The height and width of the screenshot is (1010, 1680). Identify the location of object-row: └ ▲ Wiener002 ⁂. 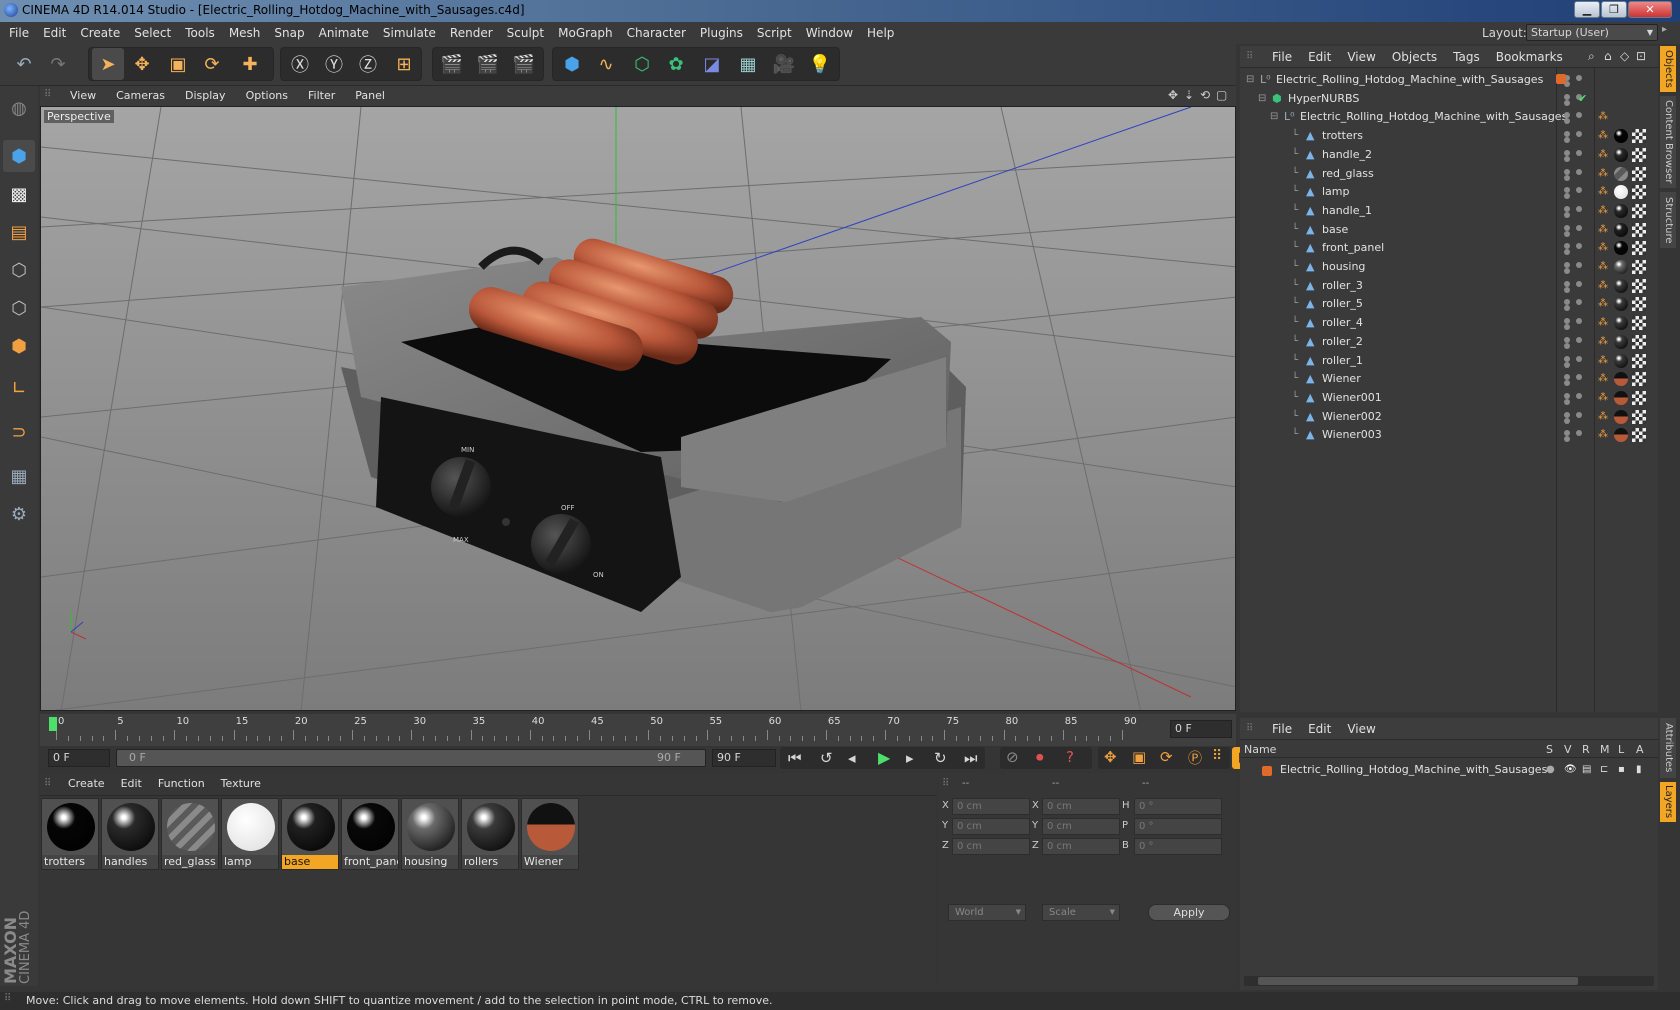
(1449, 417).